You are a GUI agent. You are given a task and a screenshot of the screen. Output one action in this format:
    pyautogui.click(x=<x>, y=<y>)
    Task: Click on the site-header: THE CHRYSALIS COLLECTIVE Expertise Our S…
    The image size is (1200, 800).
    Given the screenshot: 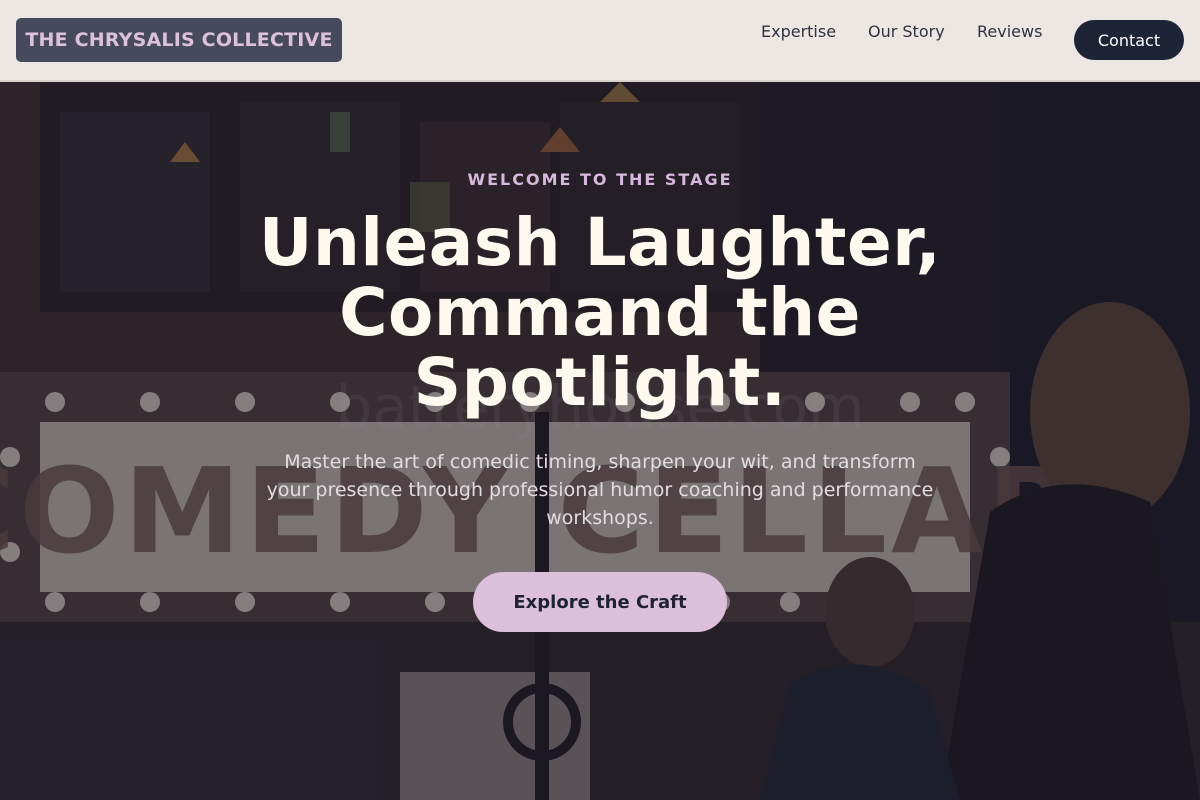 What is the action you would take?
    pyautogui.click(x=600, y=41)
    